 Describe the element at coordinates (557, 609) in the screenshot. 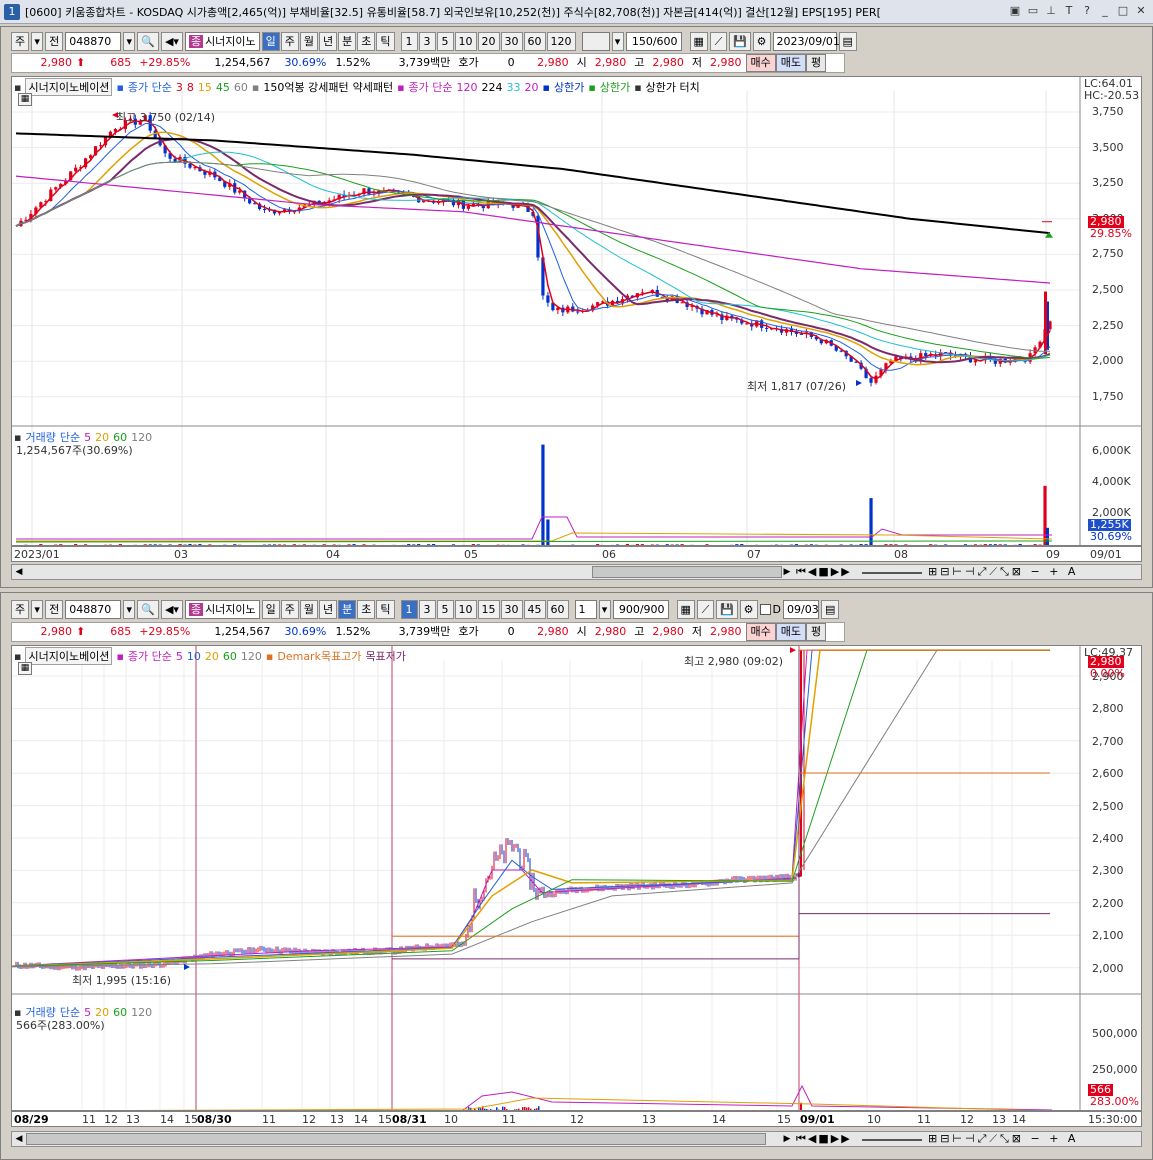

I see `interval-button-7: 60` at that location.